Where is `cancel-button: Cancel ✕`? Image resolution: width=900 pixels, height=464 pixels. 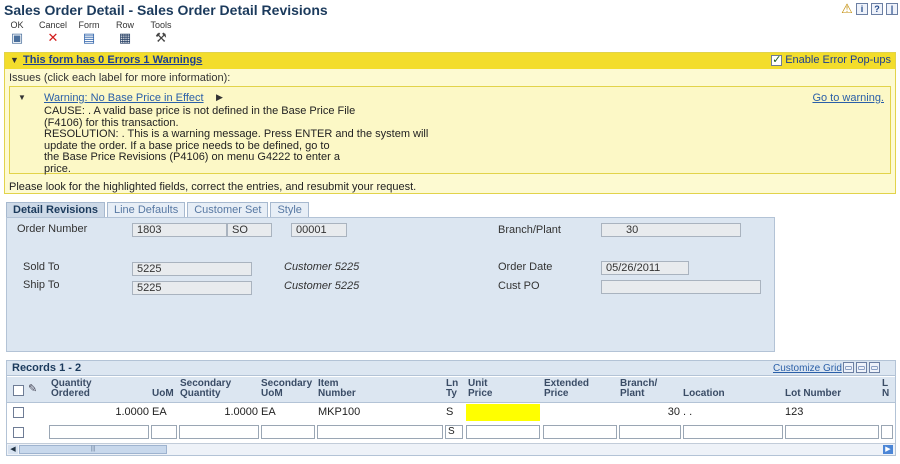
cancel-button: Cancel ✕ is located at coordinates (53, 32).